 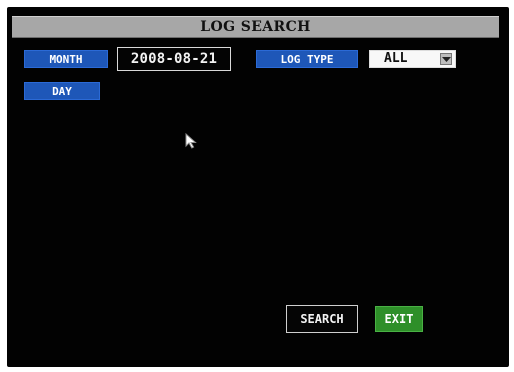 I want to click on log-type-label: LOG TYPE, so click(x=307, y=59).